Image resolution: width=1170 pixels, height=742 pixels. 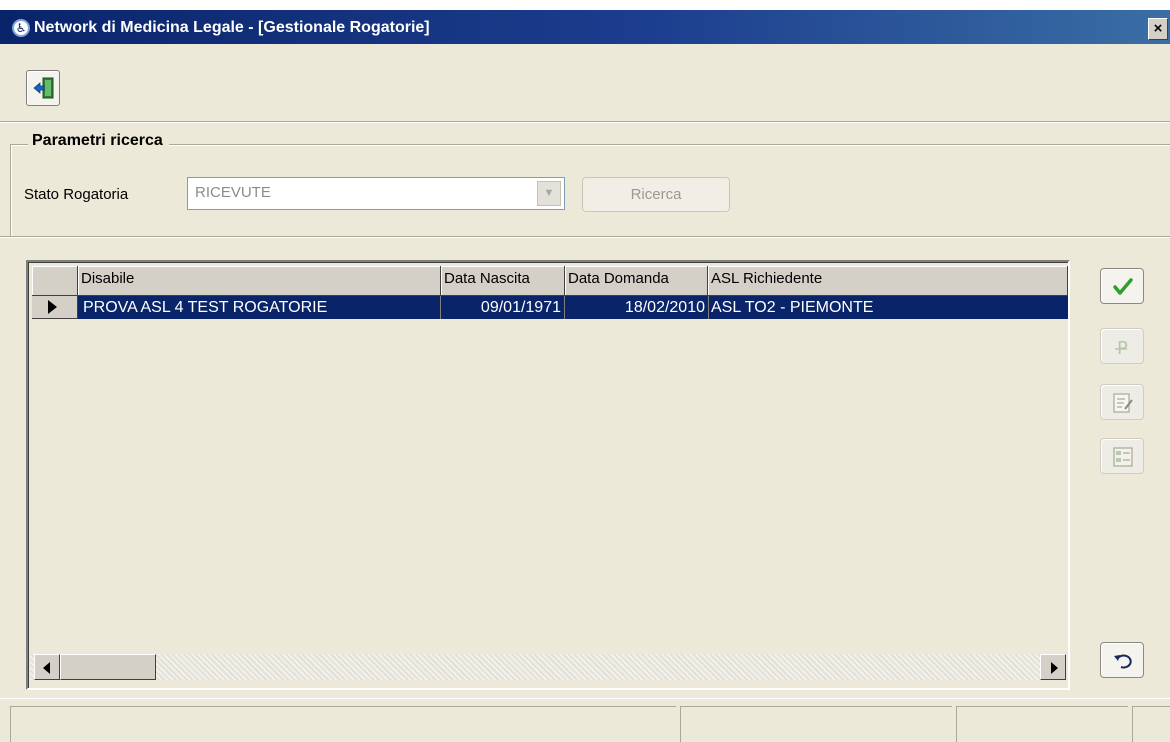 What do you see at coordinates (502, 308) in the screenshot?
I see `cell-data-nascita: 09/01/1971` at bounding box center [502, 308].